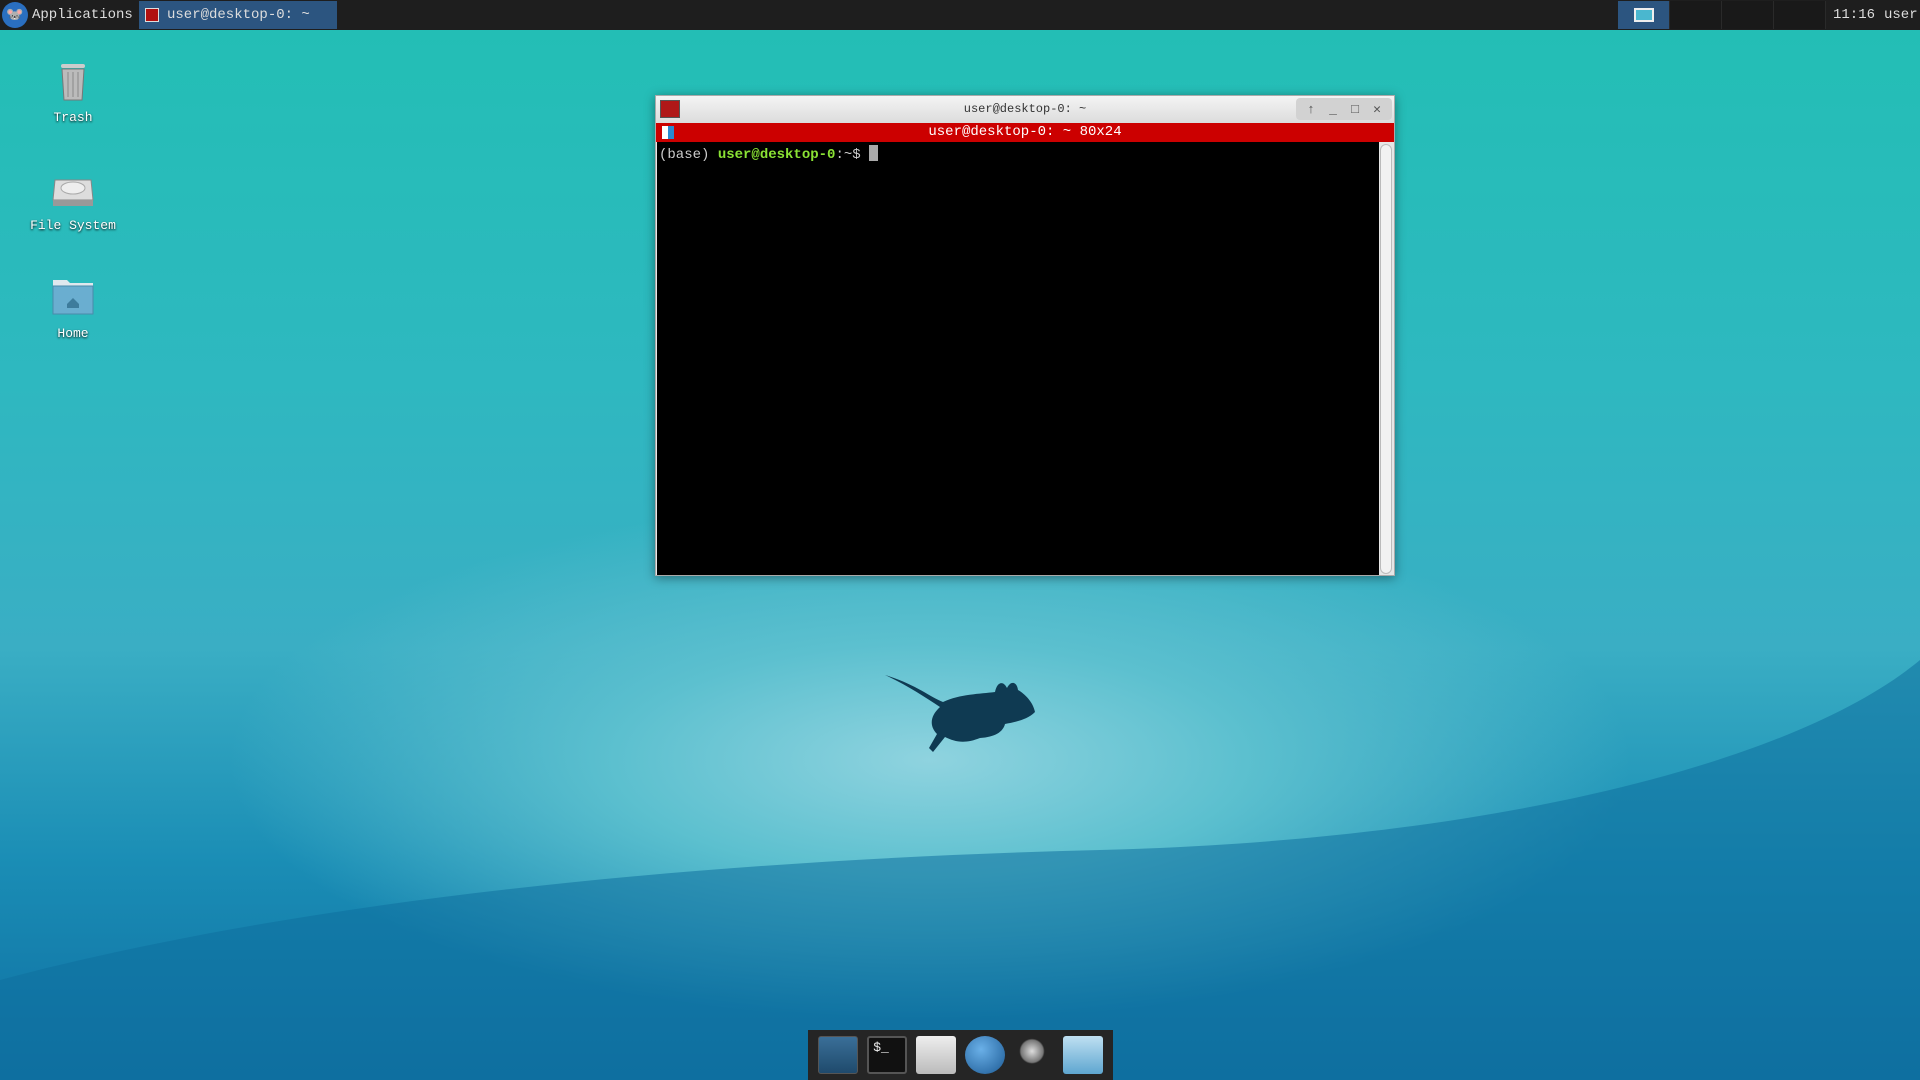 Image resolution: width=1920 pixels, height=1080 pixels. What do you see at coordinates (73, 225) in the screenshot?
I see `desktop-icon-label: File System` at bounding box center [73, 225].